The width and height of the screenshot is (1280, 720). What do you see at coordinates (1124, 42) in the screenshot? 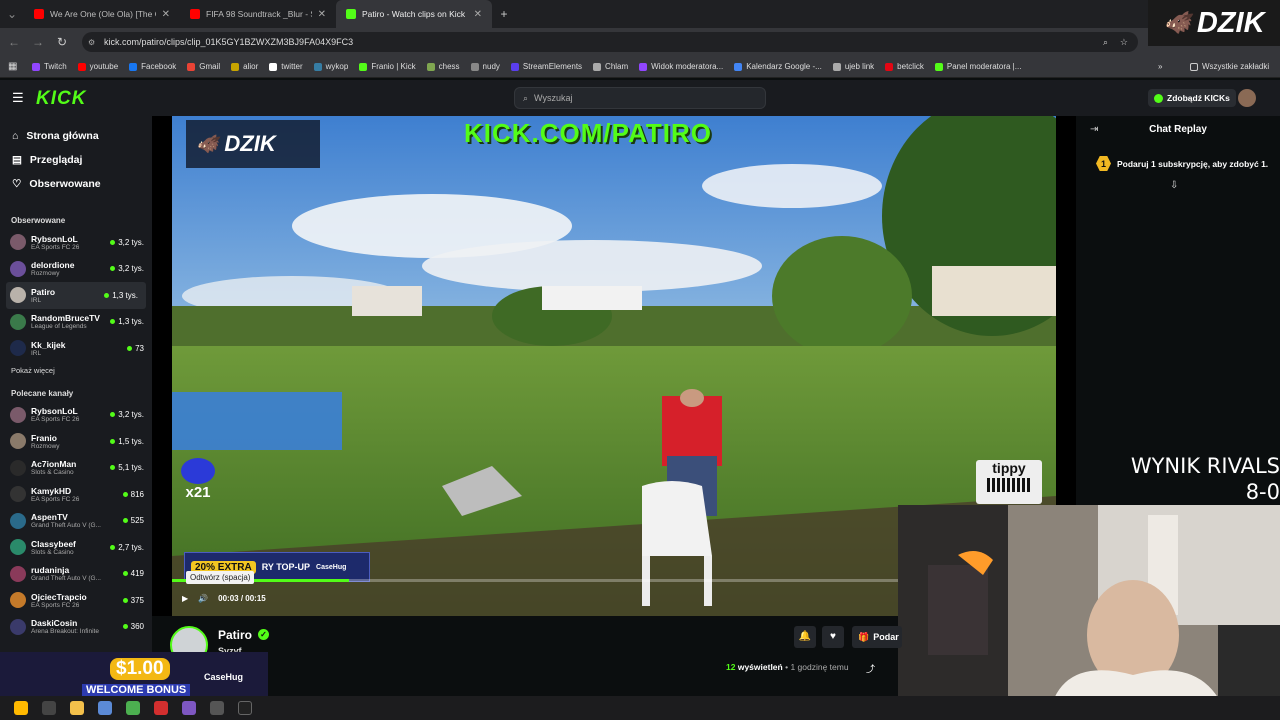
I see `bookmark-star-icon: ☆` at bounding box center [1124, 42].